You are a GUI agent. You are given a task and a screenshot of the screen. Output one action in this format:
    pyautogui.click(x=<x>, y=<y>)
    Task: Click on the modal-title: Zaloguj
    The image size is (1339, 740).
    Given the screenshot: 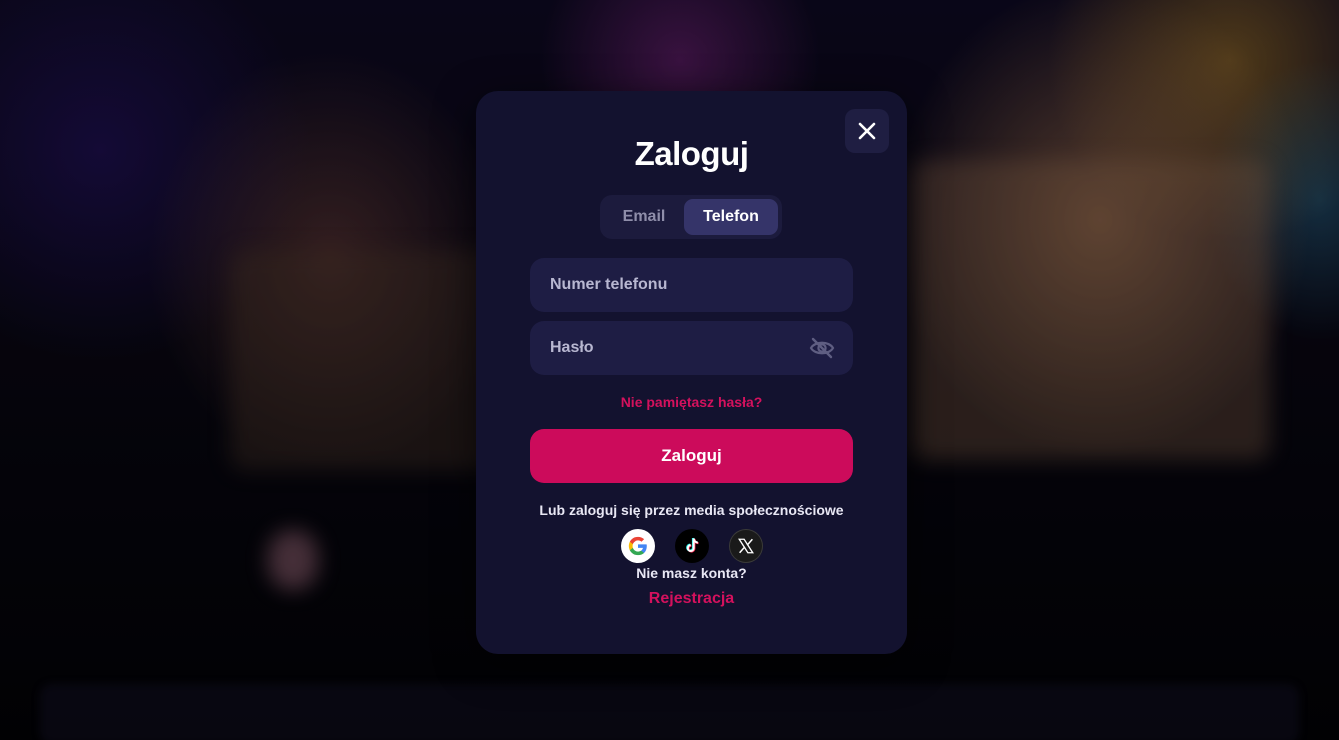 What is the action you would take?
    pyautogui.click(x=691, y=153)
    